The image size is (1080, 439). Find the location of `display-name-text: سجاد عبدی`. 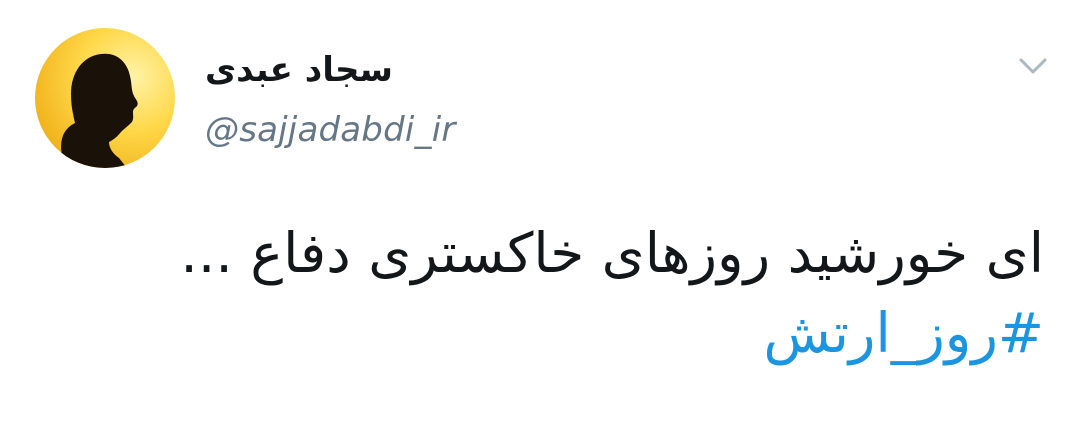

display-name-text: سجاد عبدی is located at coordinates (299, 70).